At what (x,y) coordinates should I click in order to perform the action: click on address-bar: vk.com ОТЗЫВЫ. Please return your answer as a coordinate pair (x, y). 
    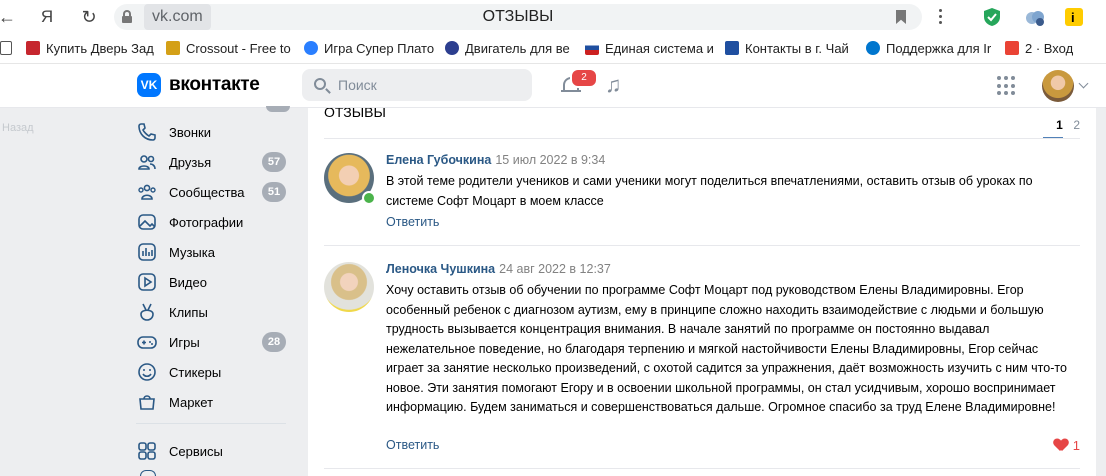
    Looking at the image, I should click on (518, 17).